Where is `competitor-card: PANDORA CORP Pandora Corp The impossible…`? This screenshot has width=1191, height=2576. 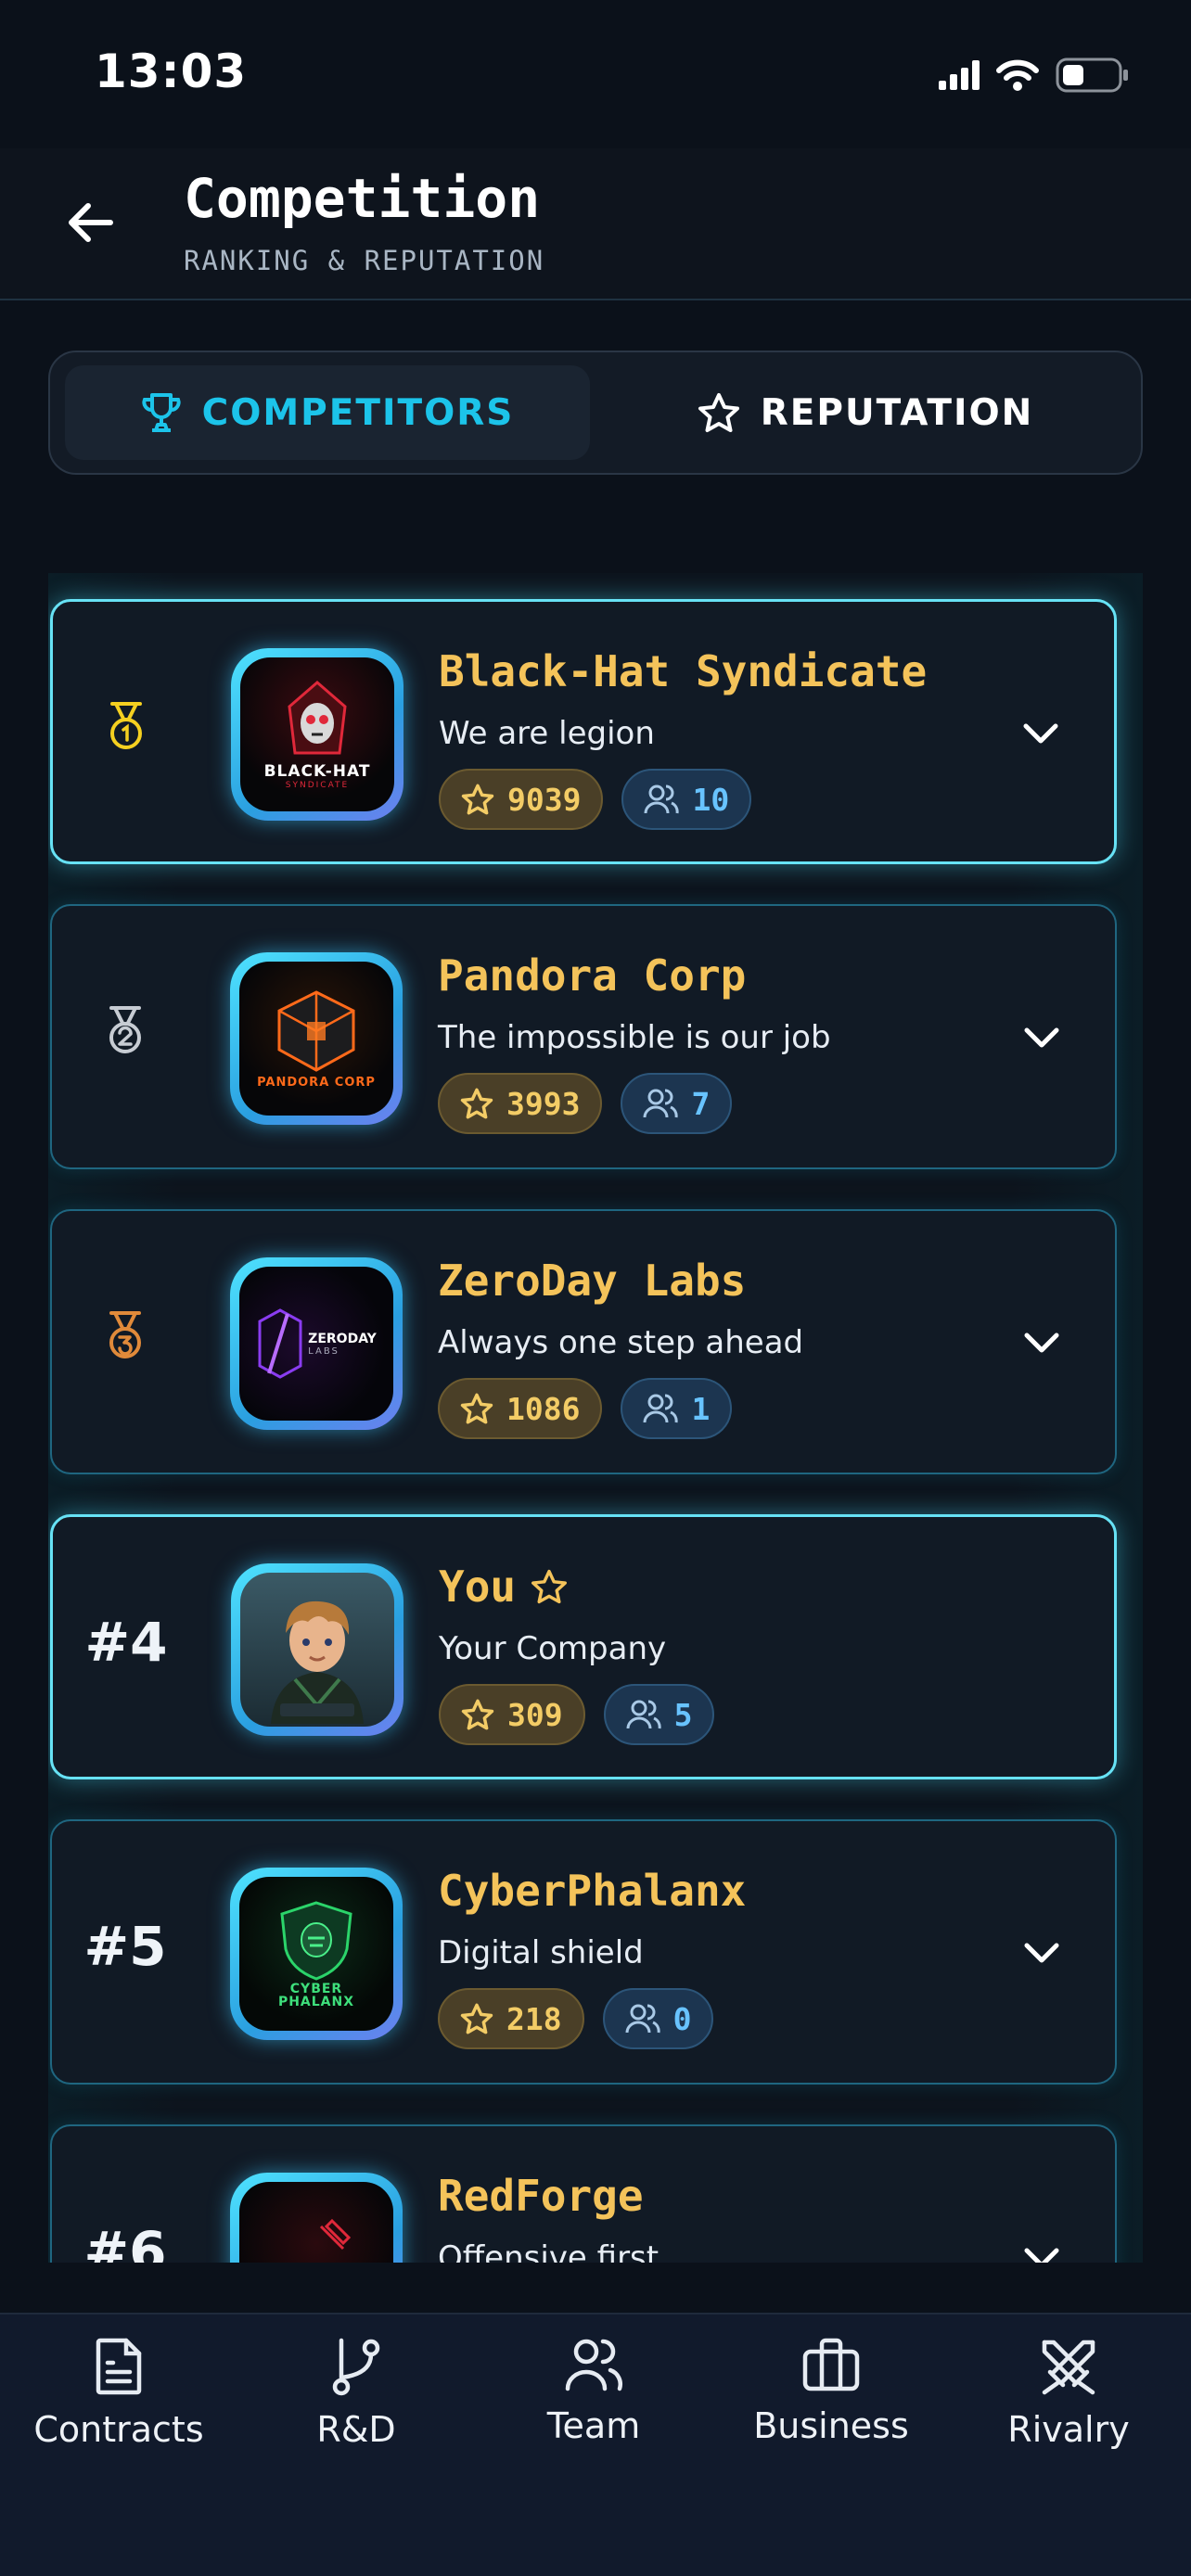
competitor-card: PANDORA CORP Pandora Corp The impossible… is located at coordinates (584, 1036).